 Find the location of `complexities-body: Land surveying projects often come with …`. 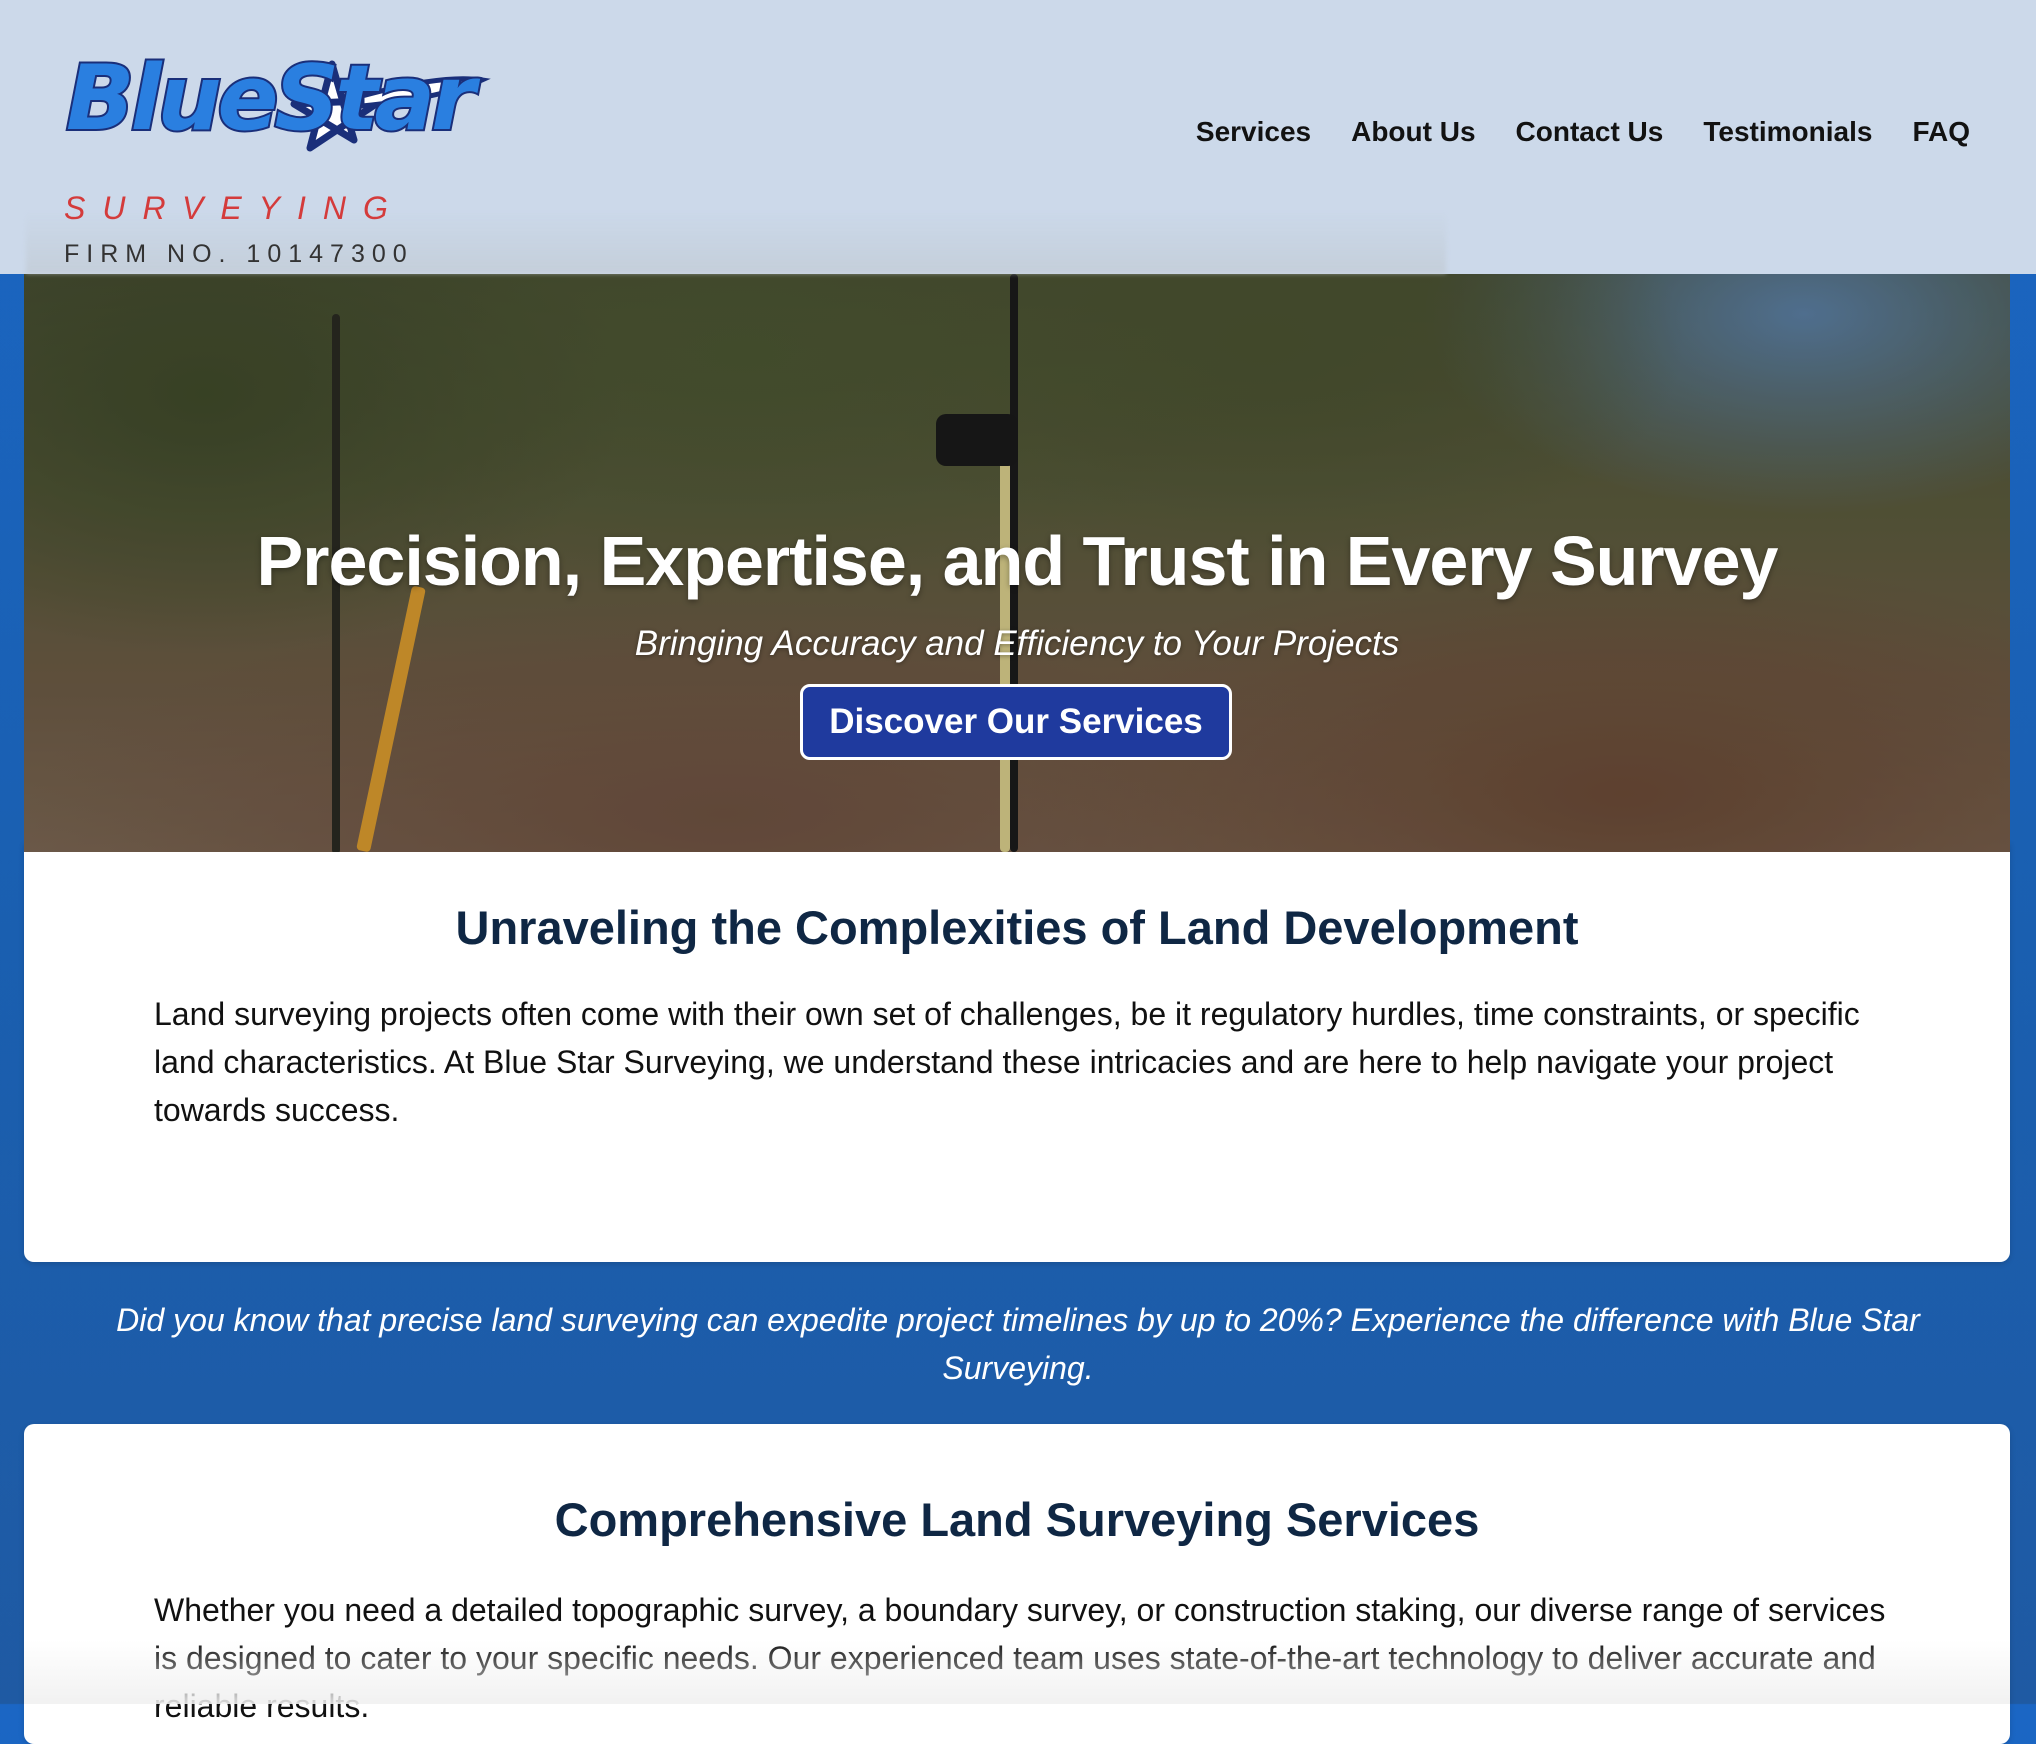

complexities-body: Land surveying projects often come with … is located at coordinates (1007, 1062).